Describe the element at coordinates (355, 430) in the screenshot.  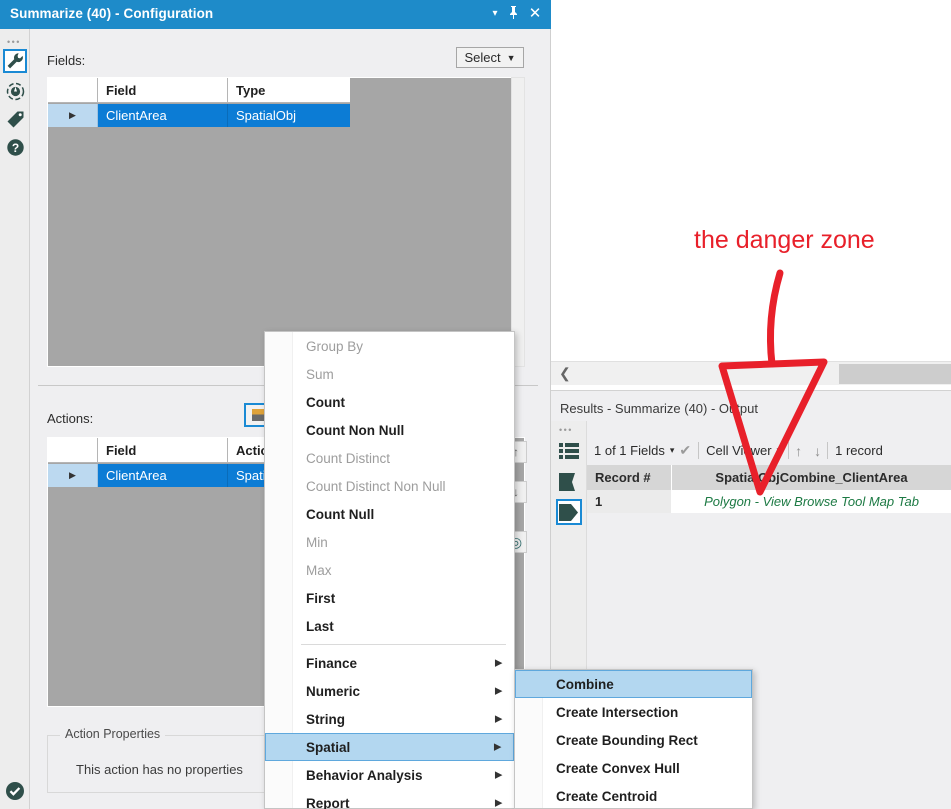
I see `menu-item-label: Count Non Null` at that location.